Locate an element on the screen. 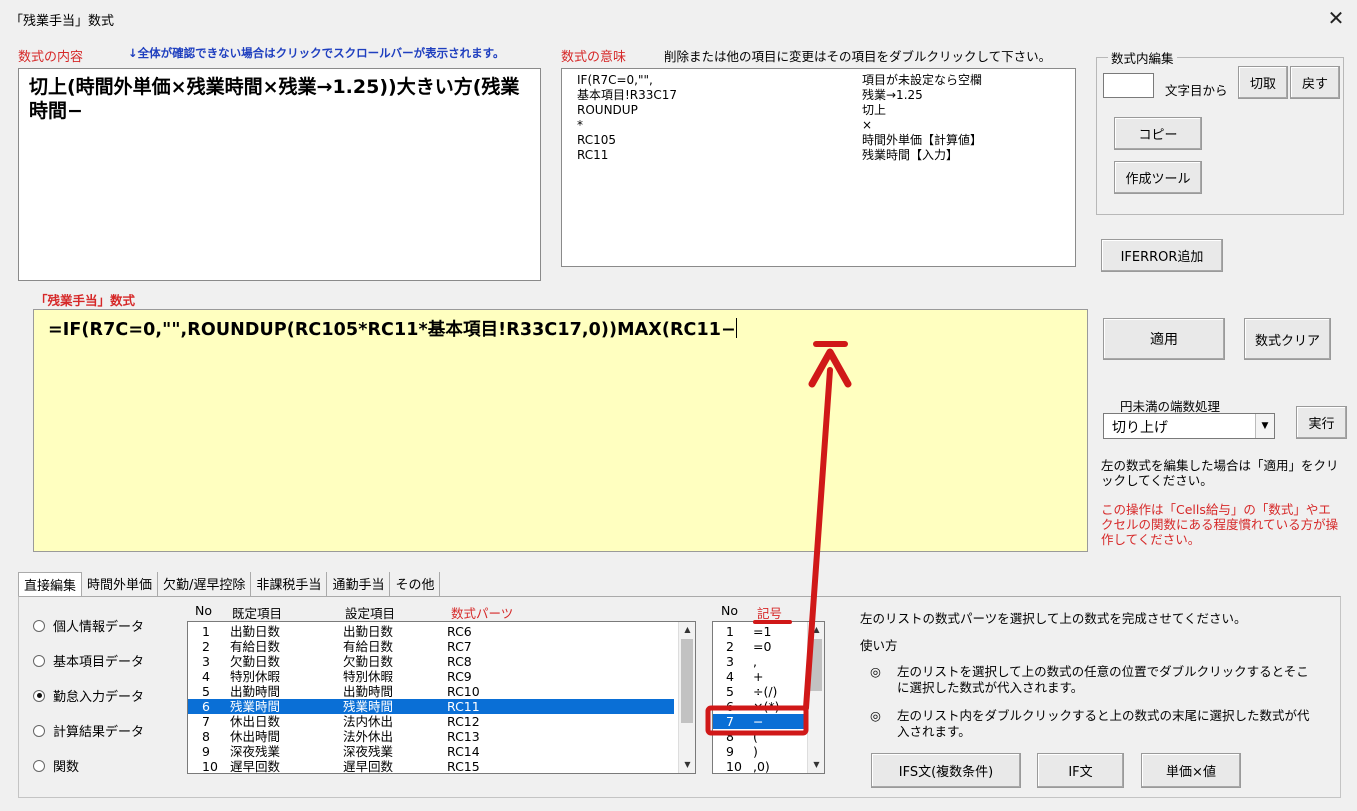  annotation-overlay is located at coordinates (778, 538).